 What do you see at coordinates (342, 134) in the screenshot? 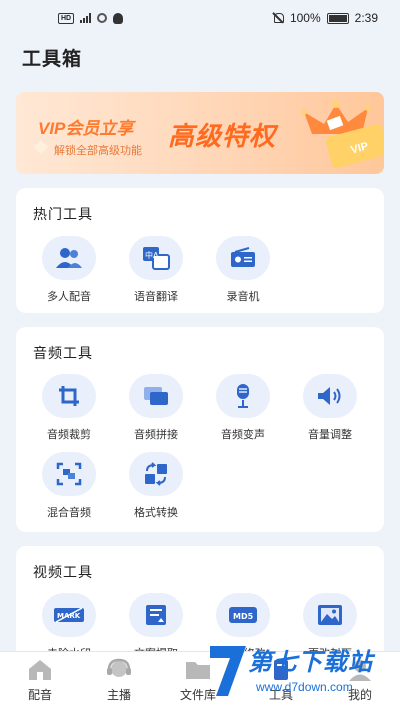
I see `crown-icon: VIP` at bounding box center [342, 134].